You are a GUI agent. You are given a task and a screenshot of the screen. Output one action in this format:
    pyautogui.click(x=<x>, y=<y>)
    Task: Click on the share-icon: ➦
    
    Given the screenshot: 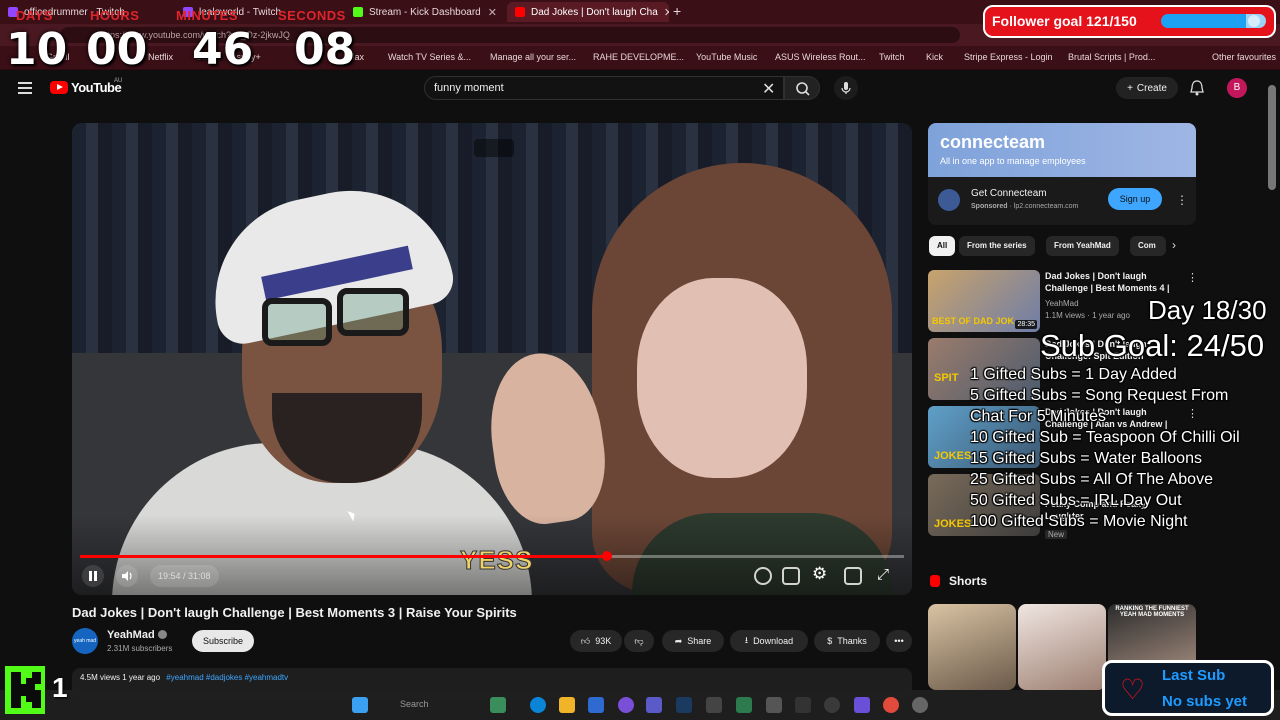 What is the action you would take?
    pyautogui.click(x=678, y=640)
    